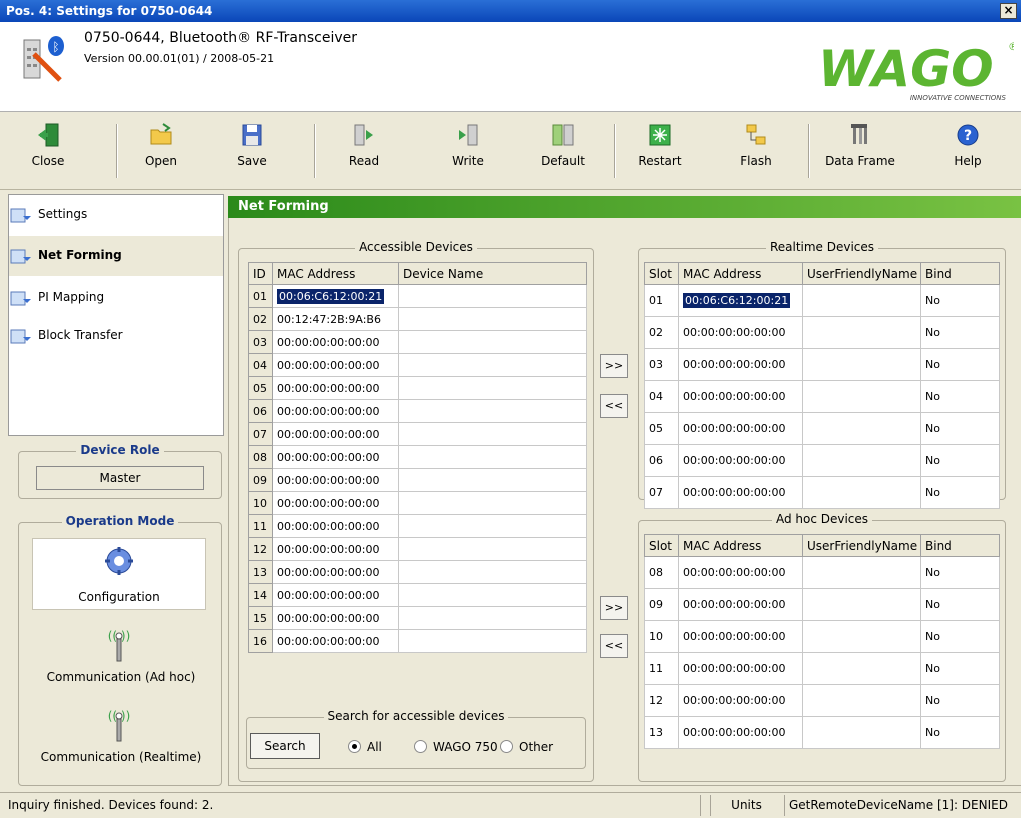 The height and width of the screenshot is (818, 1021). I want to click on table-row: 16 00:00:00:00:00:00, so click(417, 641).